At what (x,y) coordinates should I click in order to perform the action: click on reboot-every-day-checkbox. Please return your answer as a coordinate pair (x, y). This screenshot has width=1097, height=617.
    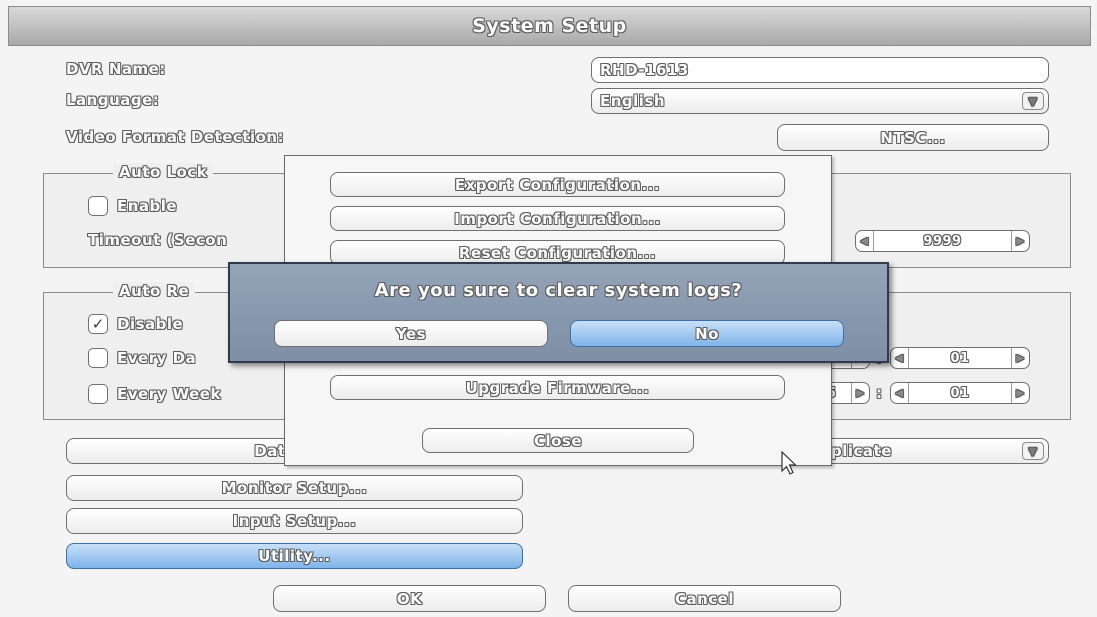
    Looking at the image, I should click on (98, 358).